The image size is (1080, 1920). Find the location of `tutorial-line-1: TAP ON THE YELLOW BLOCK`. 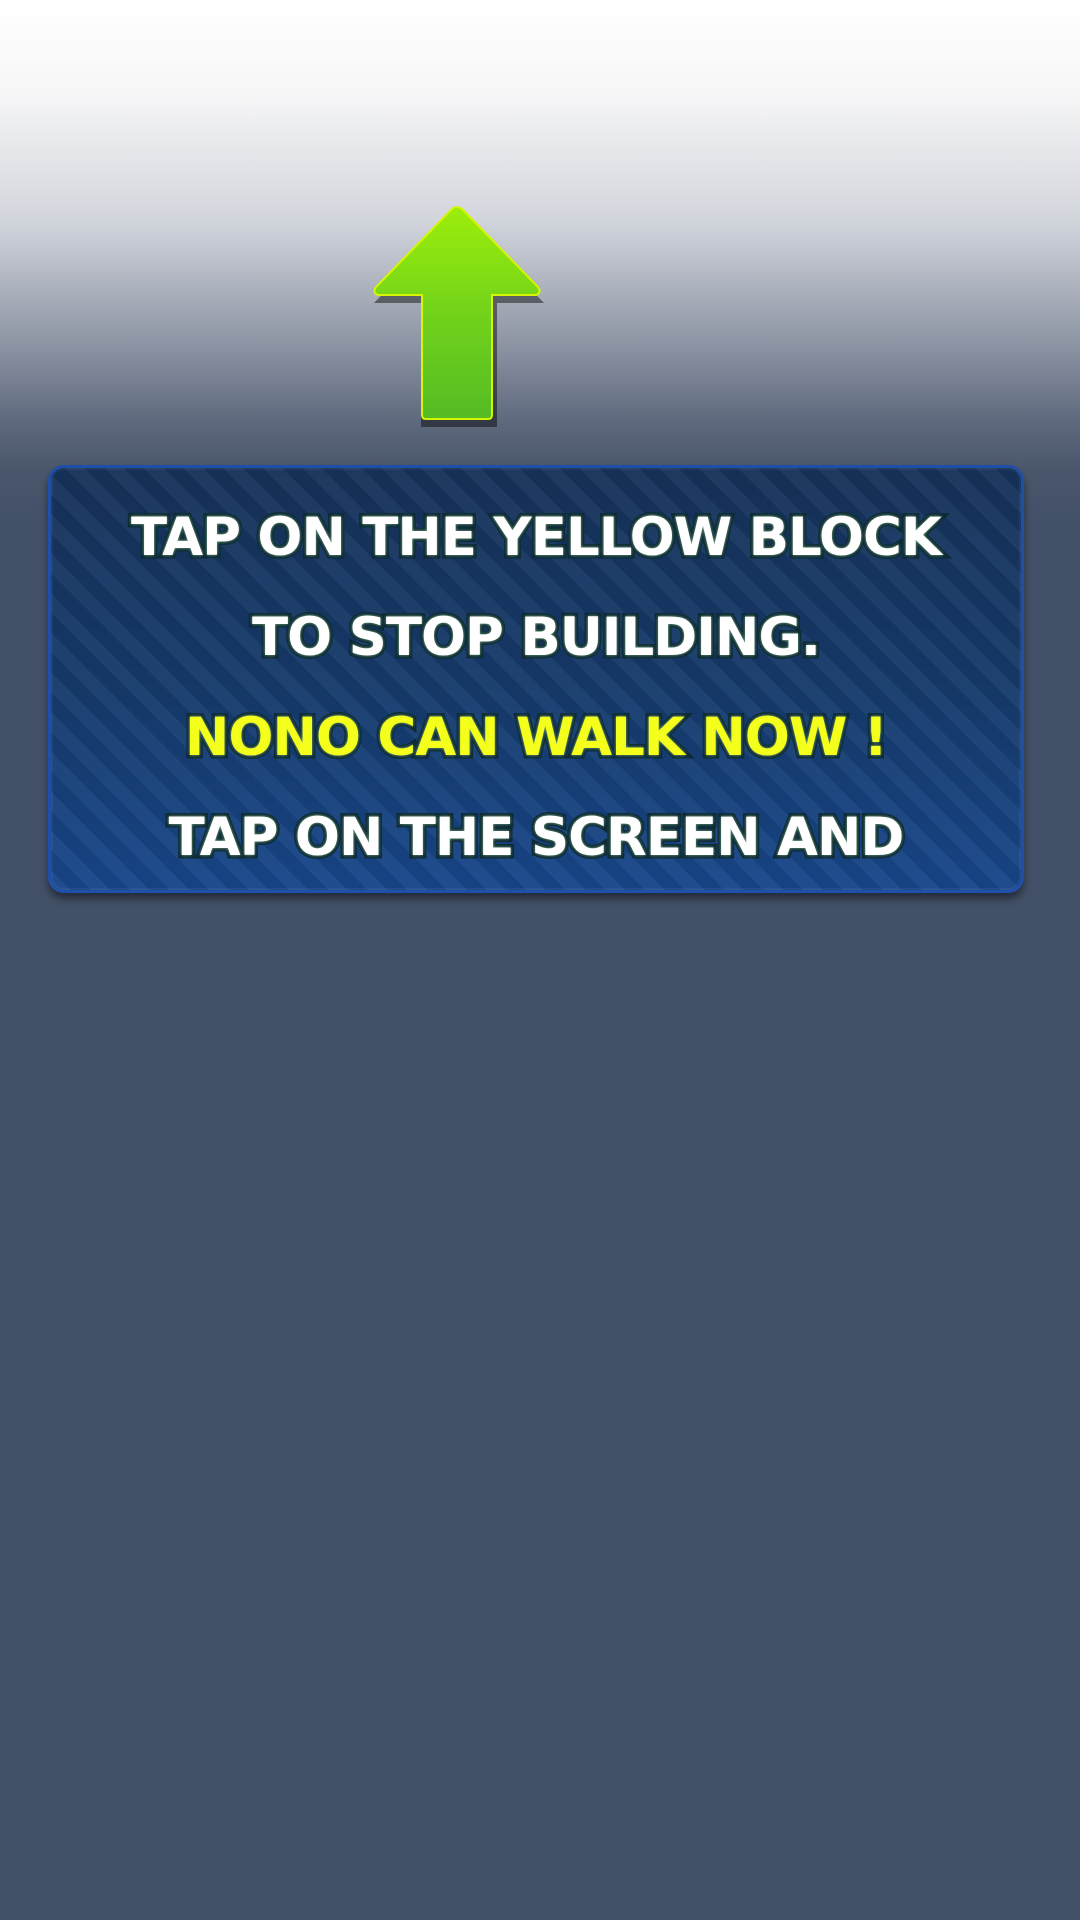

tutorial-line-1: TAP ON THE YELLOW BLOCK is located at coordinates (537, 537).